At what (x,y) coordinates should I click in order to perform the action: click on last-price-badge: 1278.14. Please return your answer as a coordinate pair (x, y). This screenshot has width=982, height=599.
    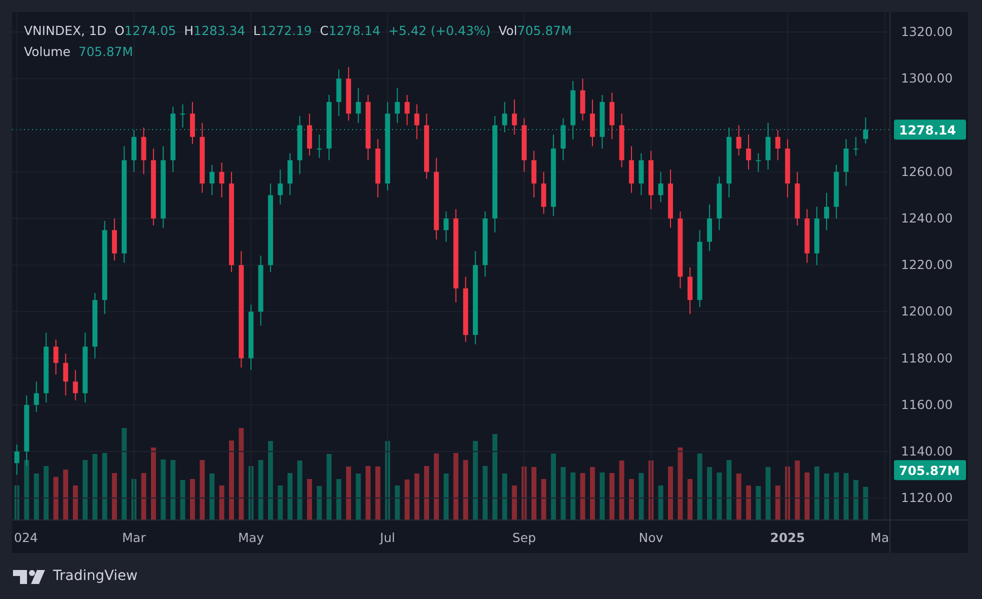
    Looking at the image, I should click on (930, 130).